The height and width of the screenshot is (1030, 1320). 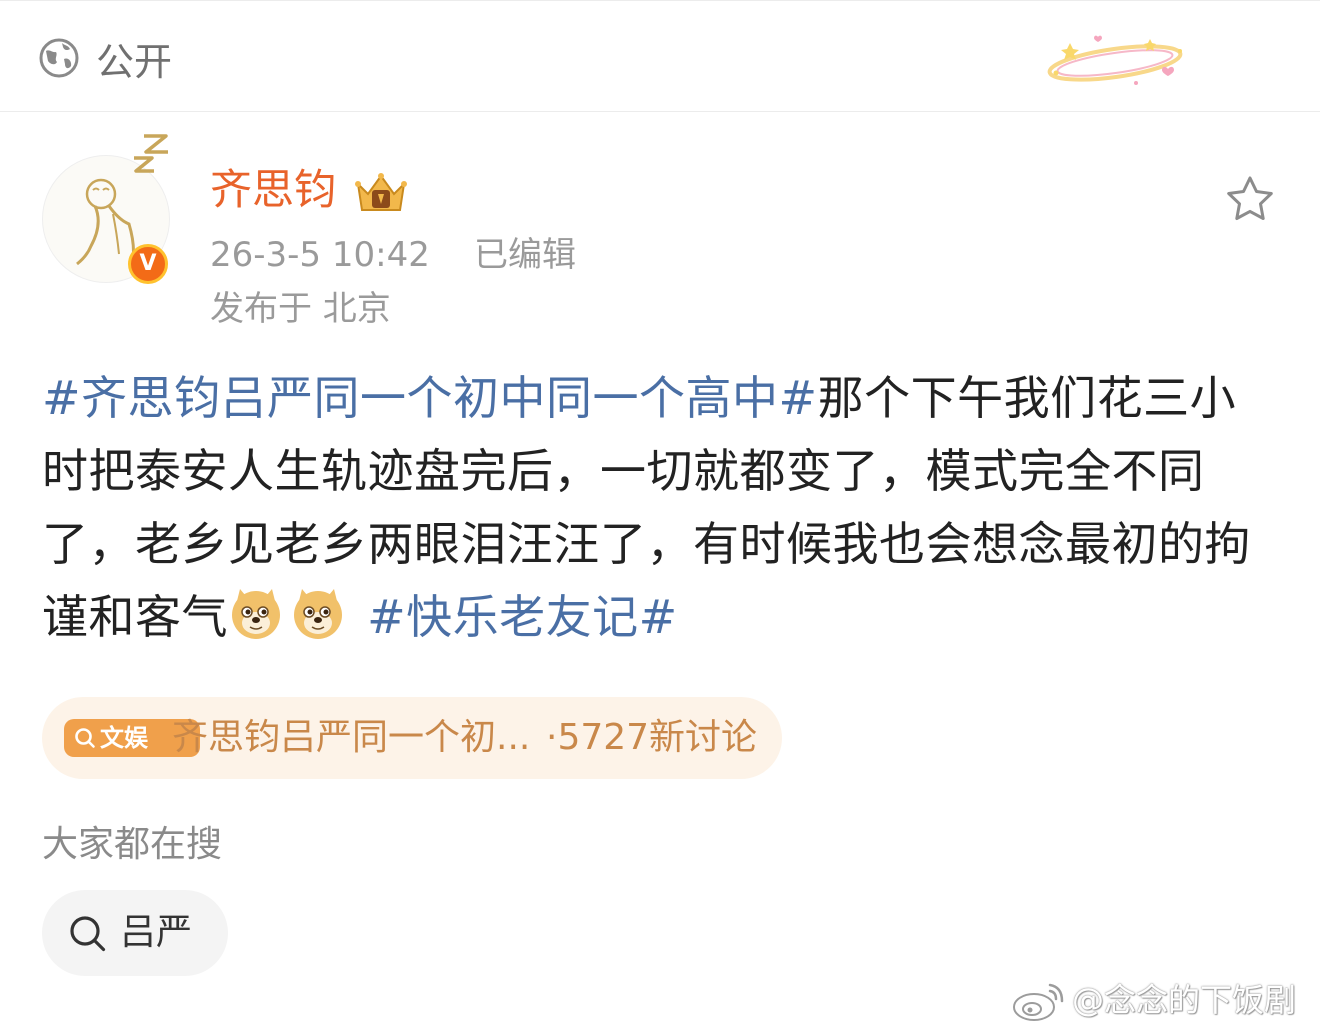 What do you see at coordinates (59, 58) in the screenshot?
I see `globe-icon` at bounding box center [59, 58].